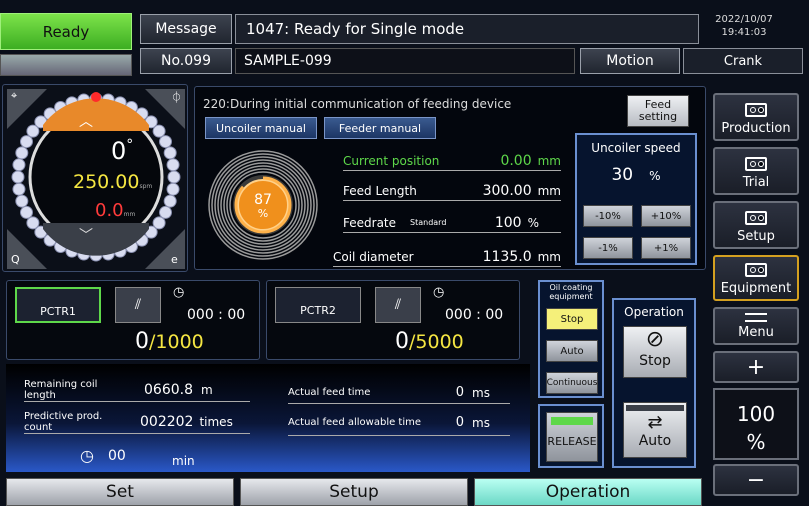 The height and width of the screenshot is (506, 809). I want to click on counter1-name: PCTR1, so click(58, 305).